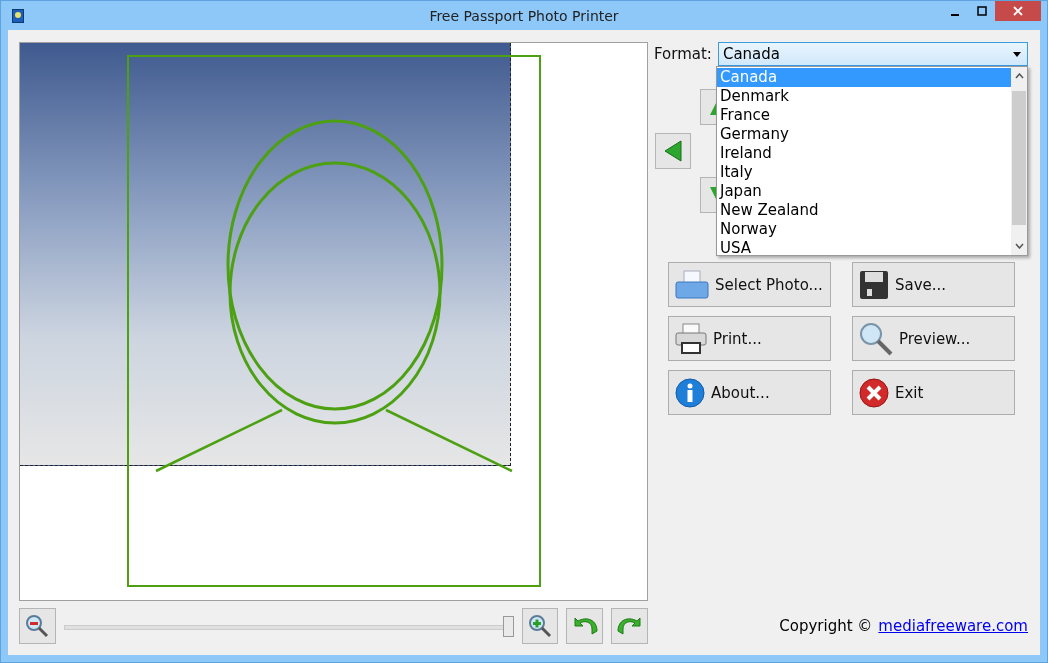 The height and width of the screenshot is (663, 1048). What do you see at coordinates (826, 626) in the screenshot?
I see `copyright-text: Copyright ©` at bounding box center [826, 626].